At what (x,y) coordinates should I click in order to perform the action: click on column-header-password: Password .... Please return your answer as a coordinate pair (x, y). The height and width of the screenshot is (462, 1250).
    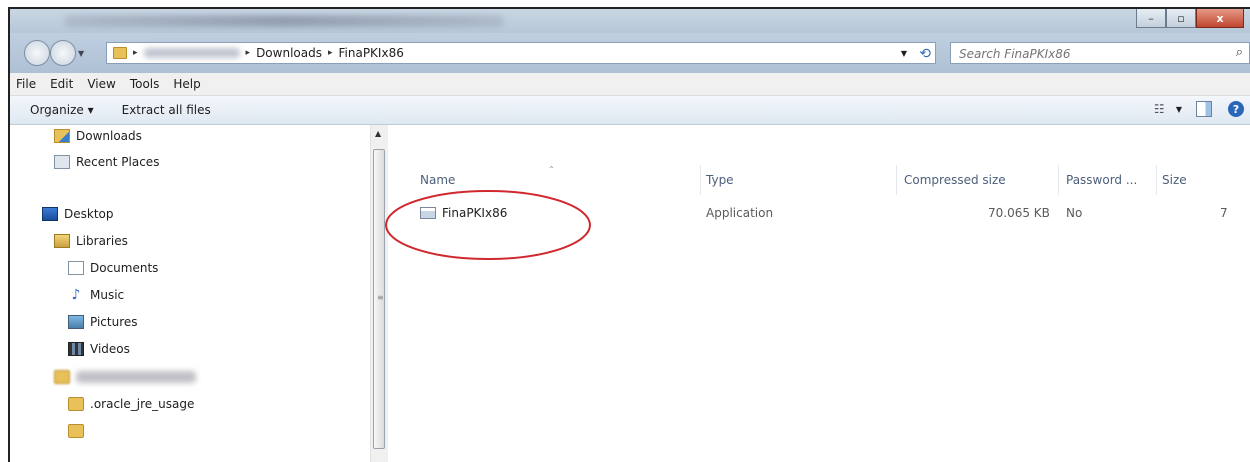
    Looking at the image, I should click on (1101, 180).